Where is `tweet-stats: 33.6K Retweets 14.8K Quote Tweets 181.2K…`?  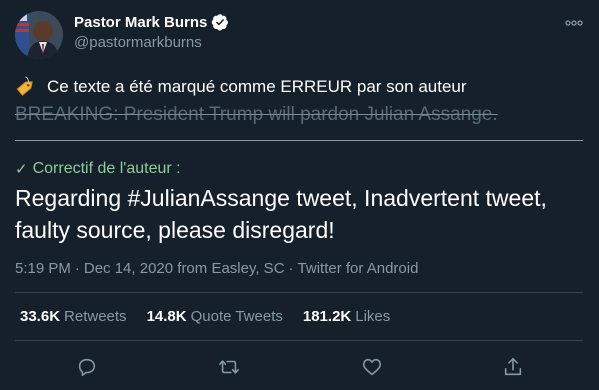 tweet-stats: 33.6K Retweets 14.8K Quote Tweets 181.2K… is located at coordinates (205, 316).